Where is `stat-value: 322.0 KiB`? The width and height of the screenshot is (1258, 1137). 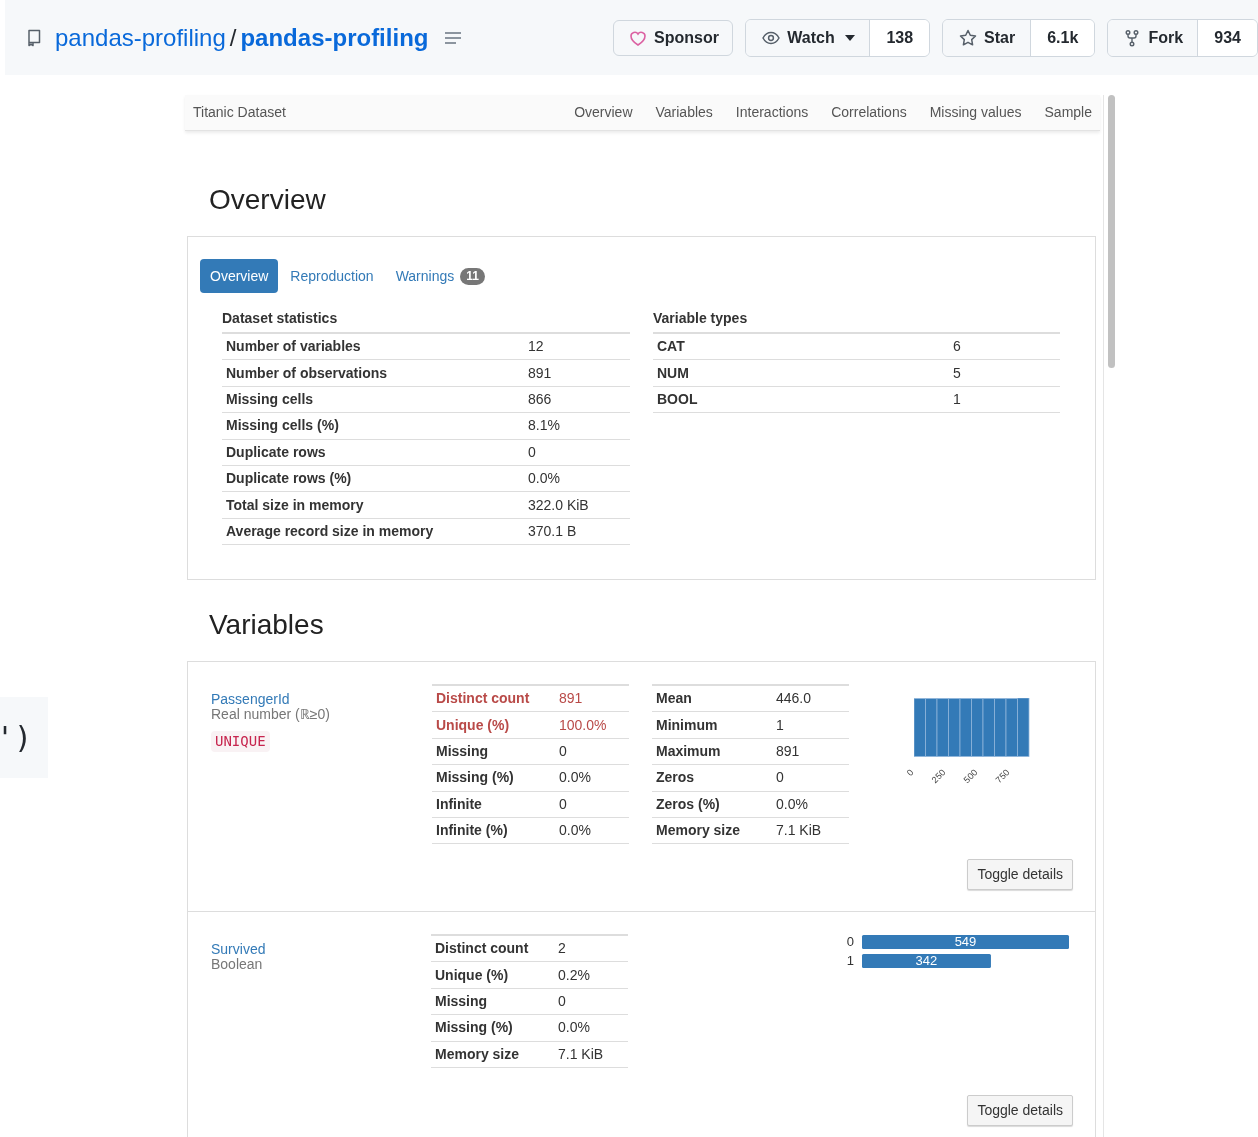
stat-value: 322.0 KiB is located at coordinates (559, 505).